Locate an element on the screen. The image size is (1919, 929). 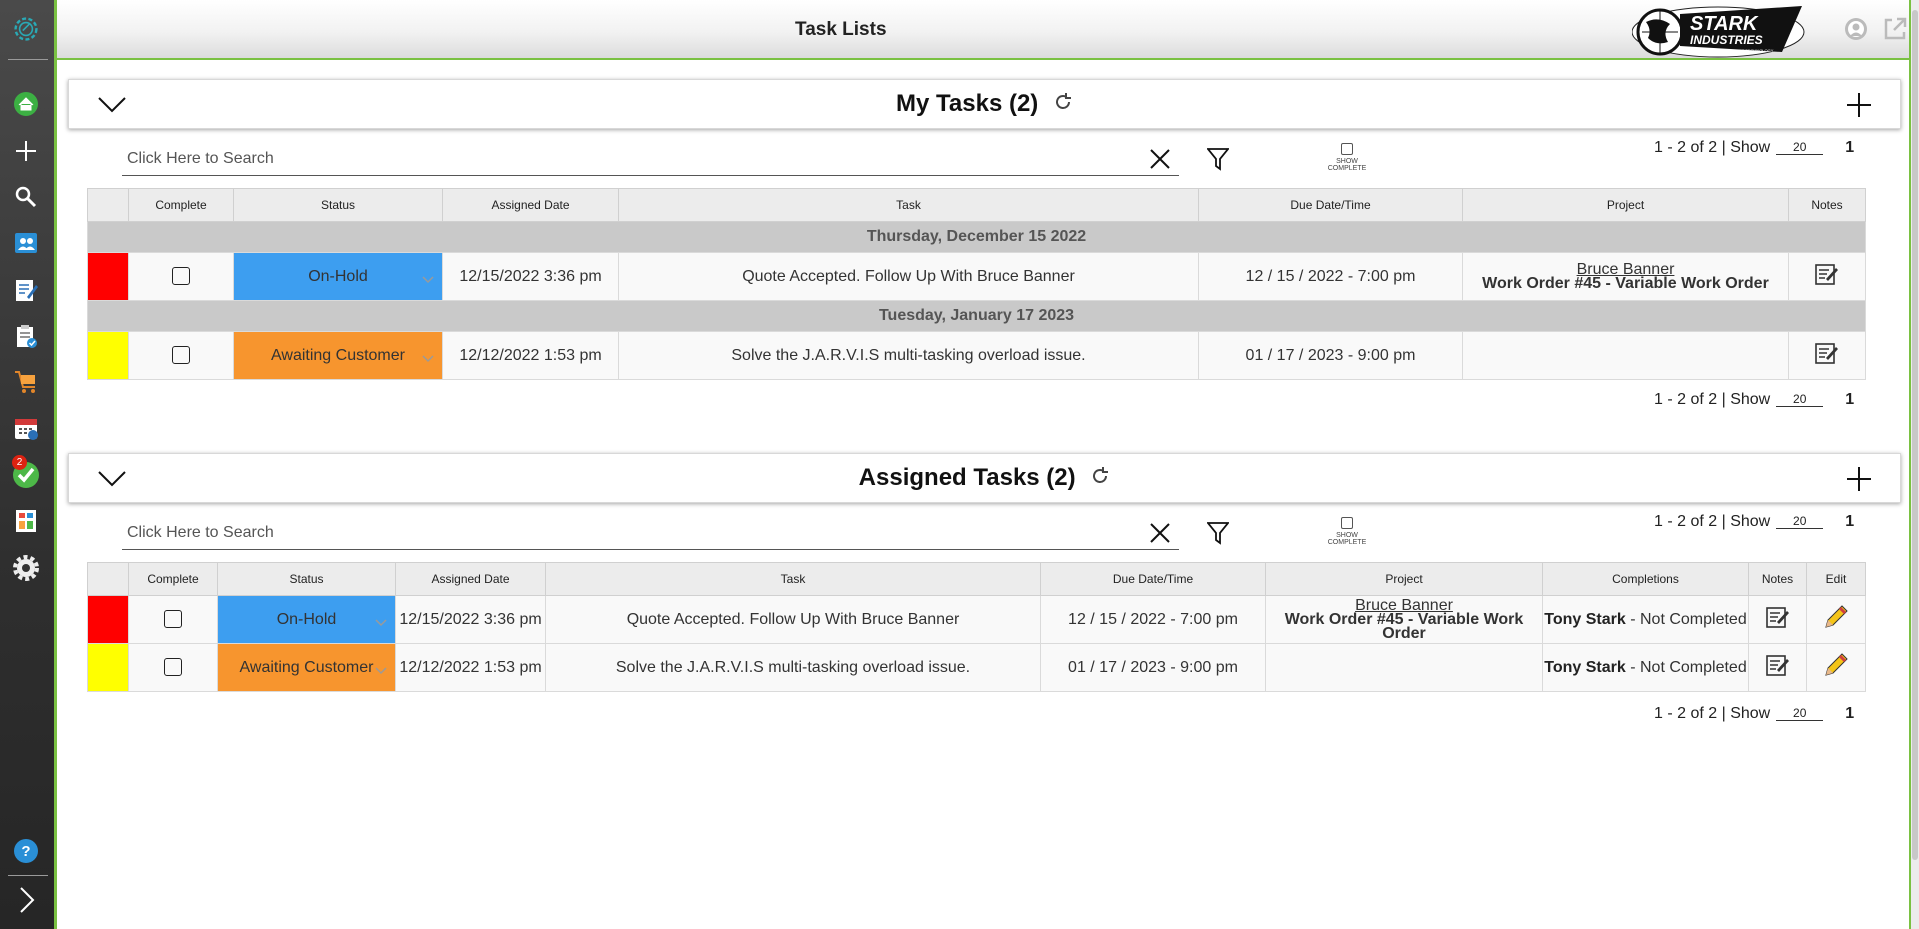
app-logo-gear-icon is located at coordinates (26, 29).